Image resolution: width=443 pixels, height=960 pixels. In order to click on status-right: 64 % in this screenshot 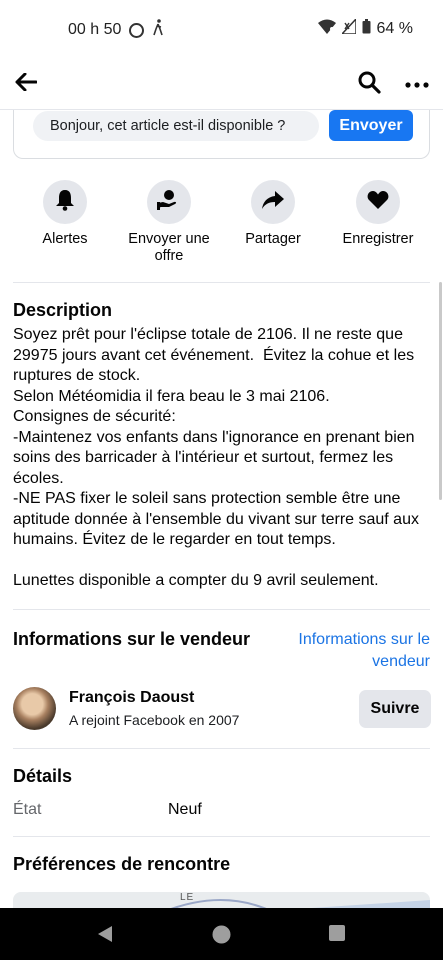, I will do `click(365, 28)`.